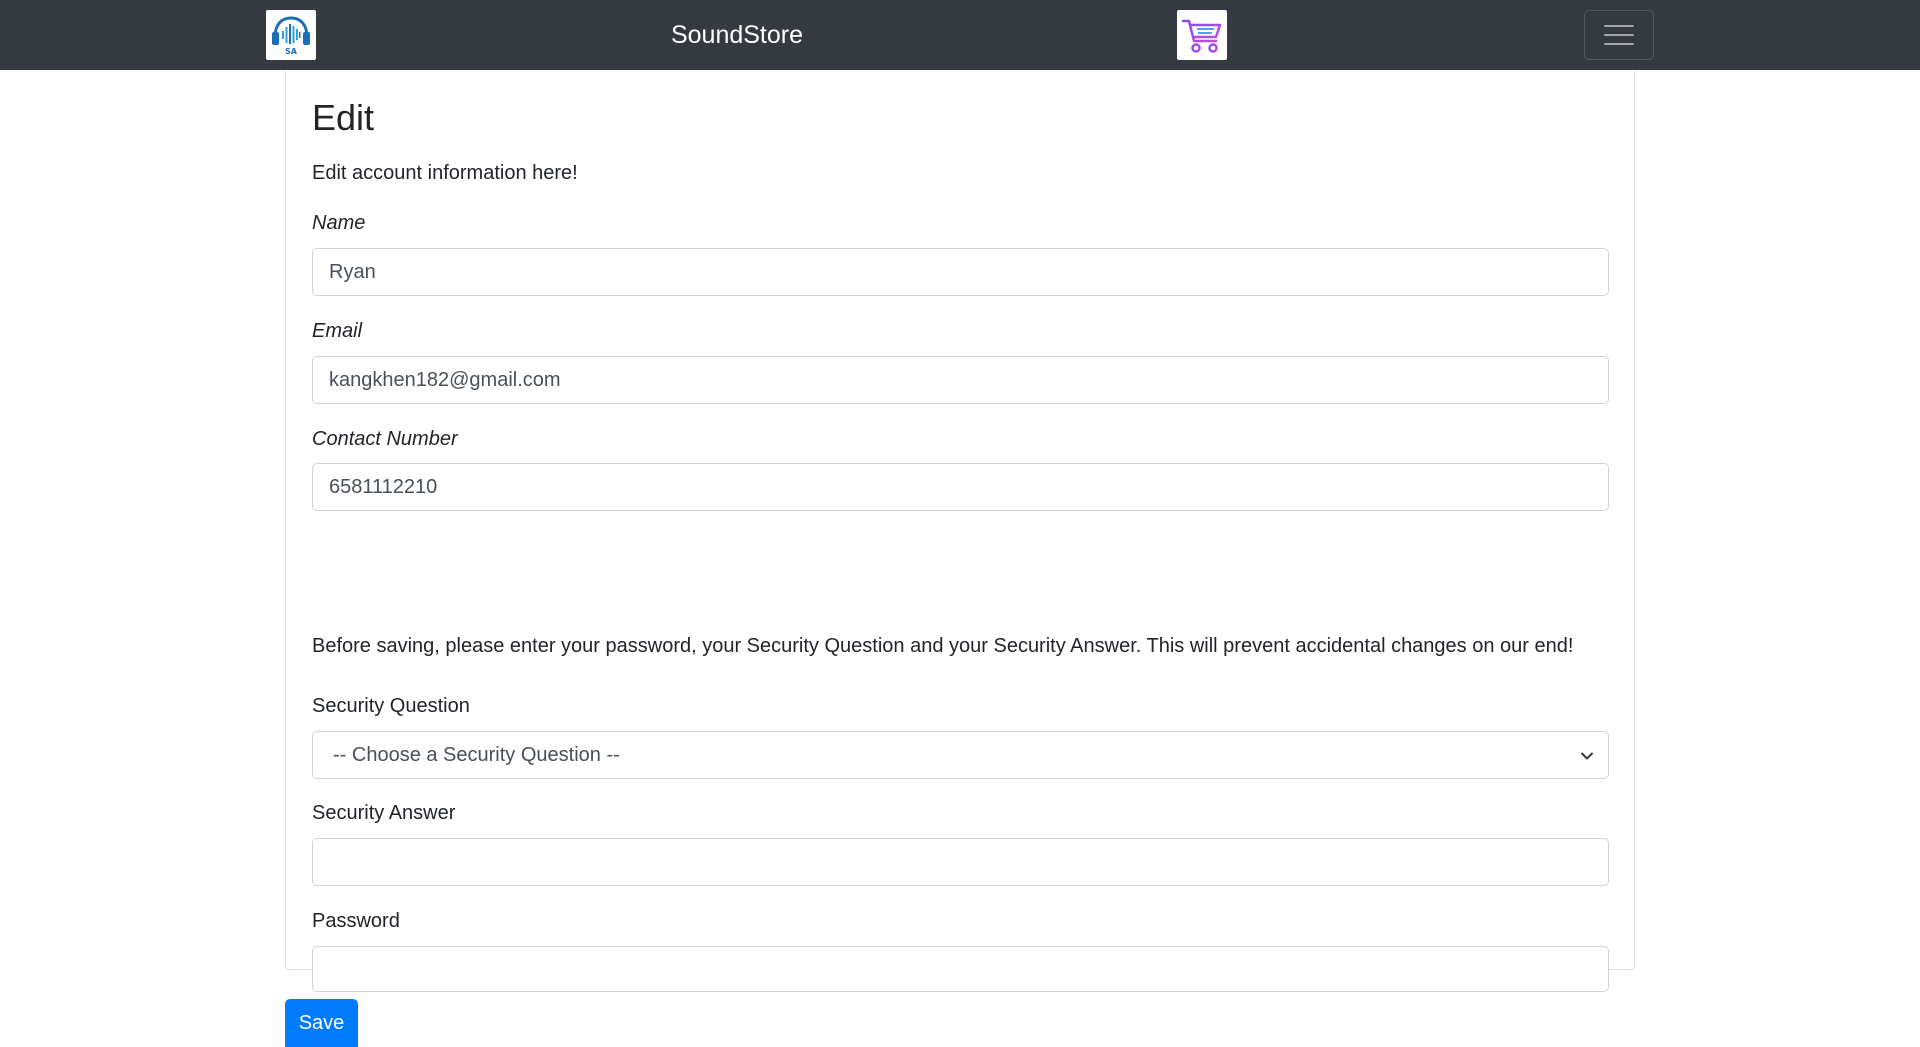 This screenshot has width=1920, height=1047. What do you see at coordinates (291, 30) in the screenshot?
I see `headphones-logo-icon` at bounding box center [291, 30].